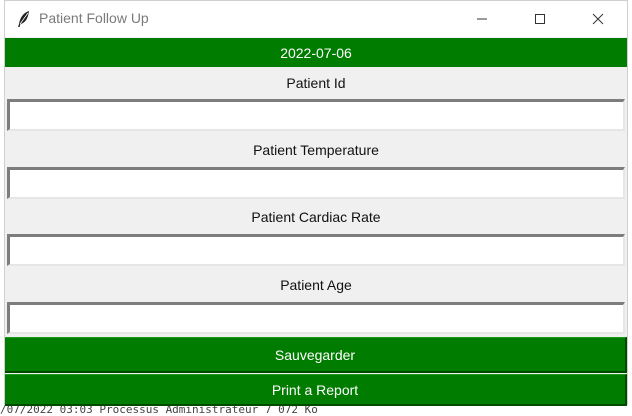  I want to click on close-button, so click(598, 19).